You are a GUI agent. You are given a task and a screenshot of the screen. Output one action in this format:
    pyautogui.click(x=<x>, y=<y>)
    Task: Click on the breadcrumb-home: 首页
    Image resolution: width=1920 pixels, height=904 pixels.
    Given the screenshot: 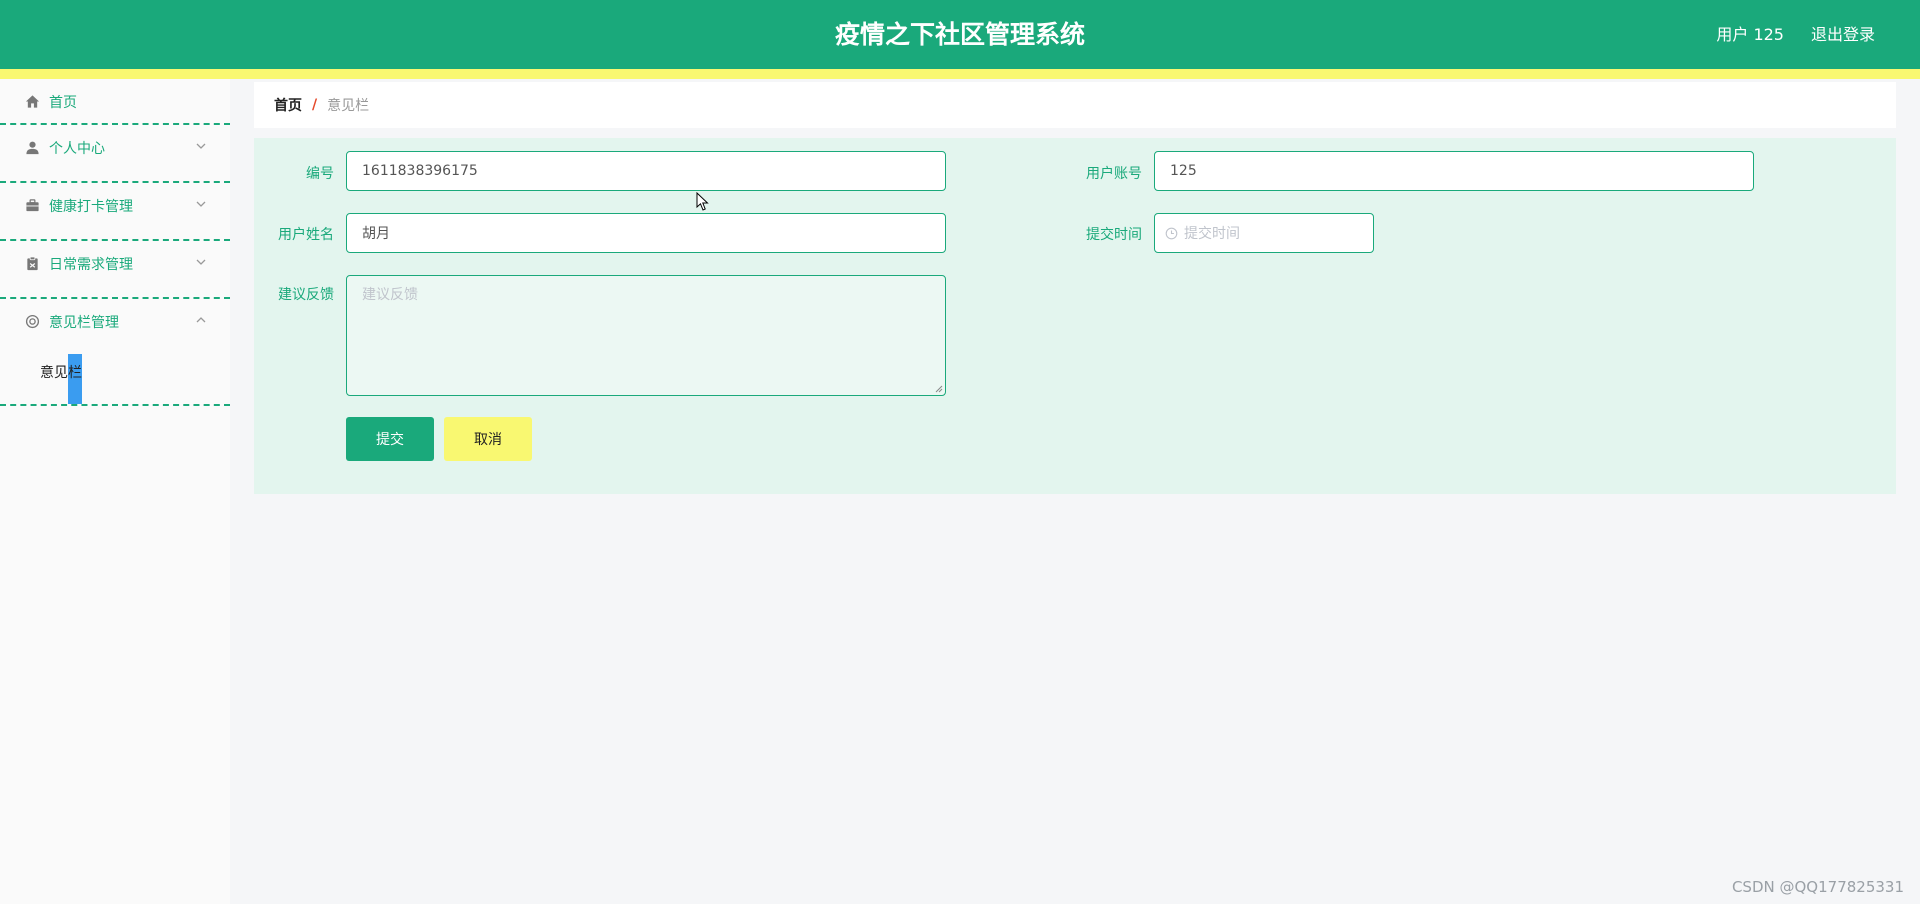 What is the action you would take?
    pyautogui.click(x=288, y=105)
    